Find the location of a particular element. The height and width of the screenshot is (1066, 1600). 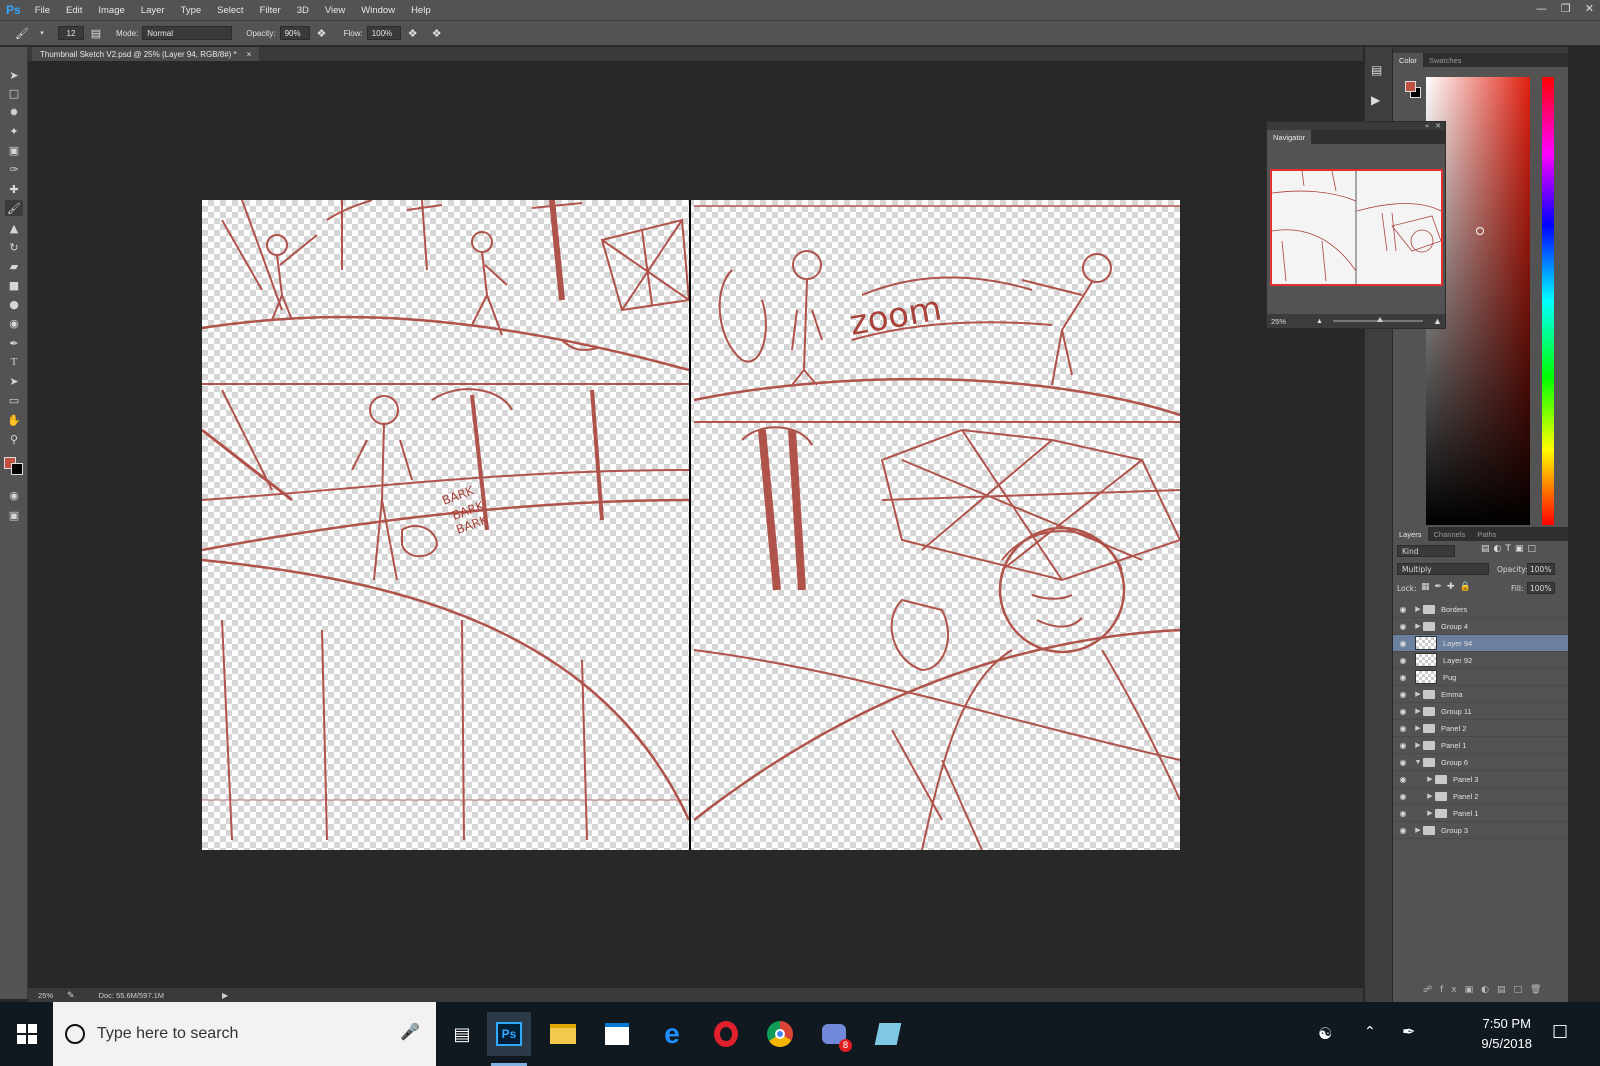

lock-icons: ▦✒✚🔒 is located at coordinates (1448, 587).